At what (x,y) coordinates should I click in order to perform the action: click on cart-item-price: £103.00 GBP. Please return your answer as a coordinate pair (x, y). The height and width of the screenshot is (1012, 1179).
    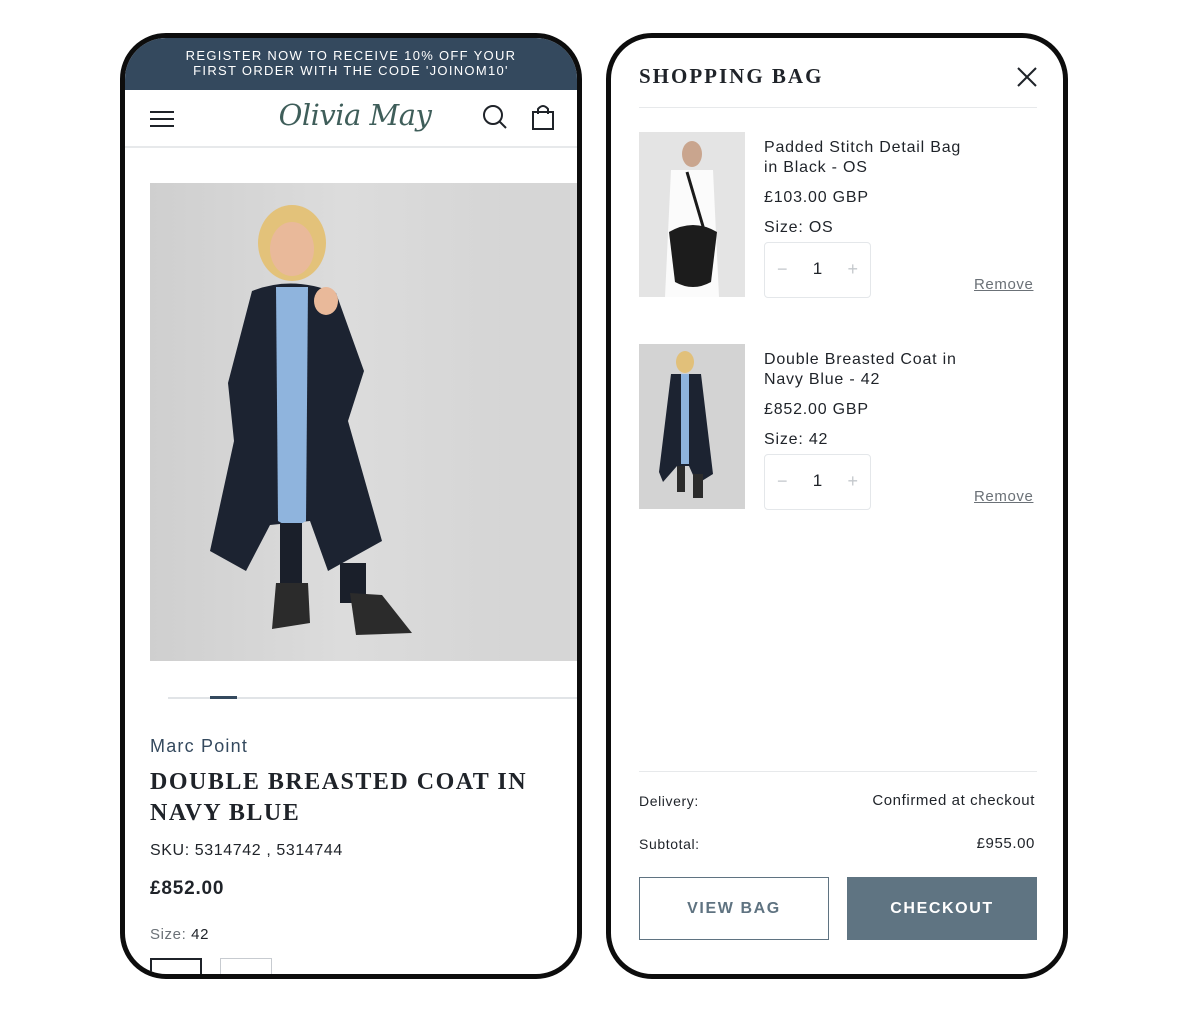
    Looking at the image, I should click on (816, 197).